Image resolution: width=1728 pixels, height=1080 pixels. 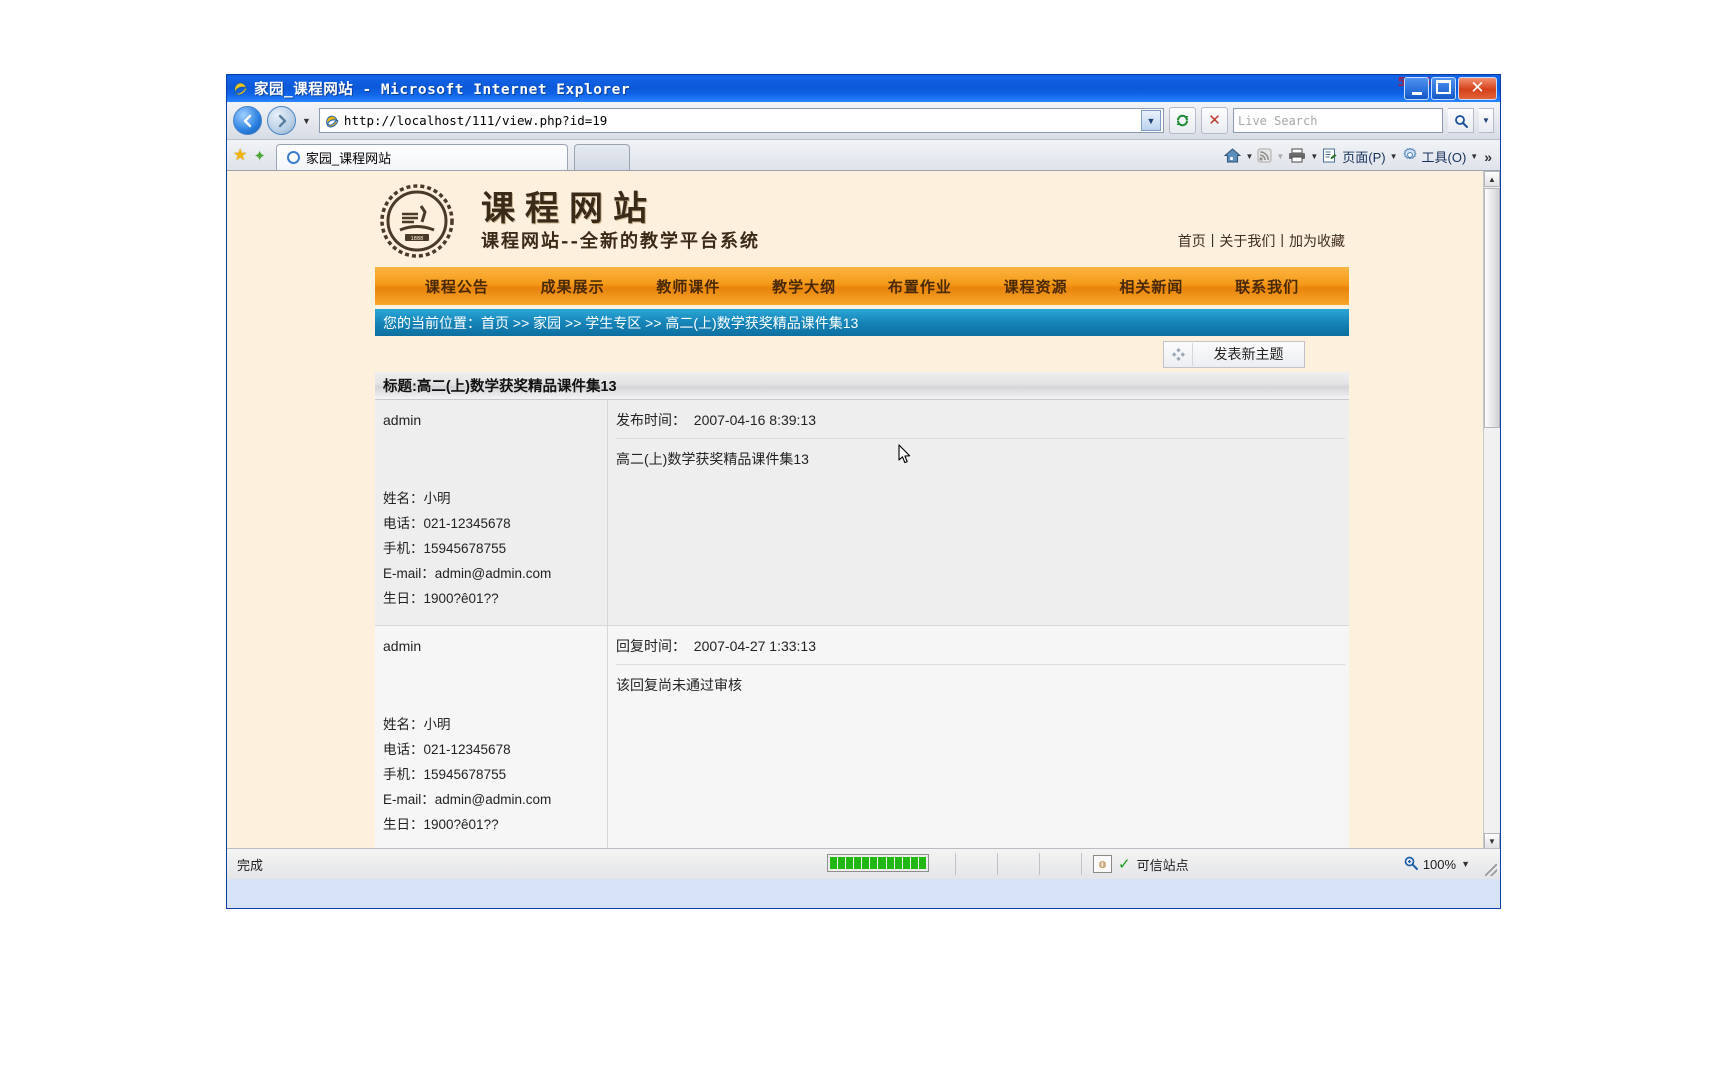 I want to click on security-zone: ◍ ✓ 可信站点, so click(x=1141, y=864).